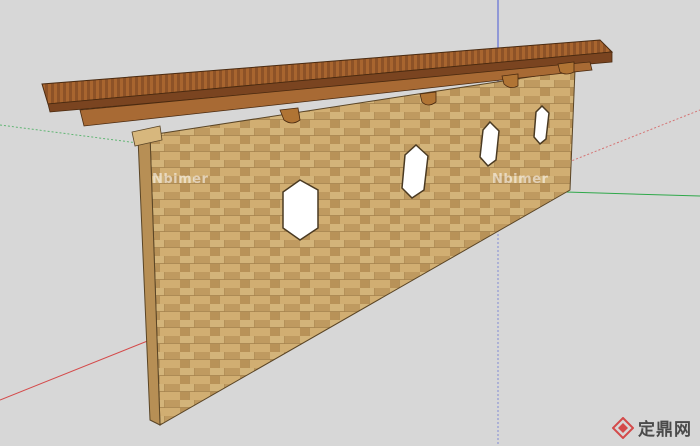 The height and width of the screenshot is (446, 700). What do you see at coordinates (180, 179) in the screenshot?
I see `watermark-left: Nbimer` at bounding box center [180, 179].